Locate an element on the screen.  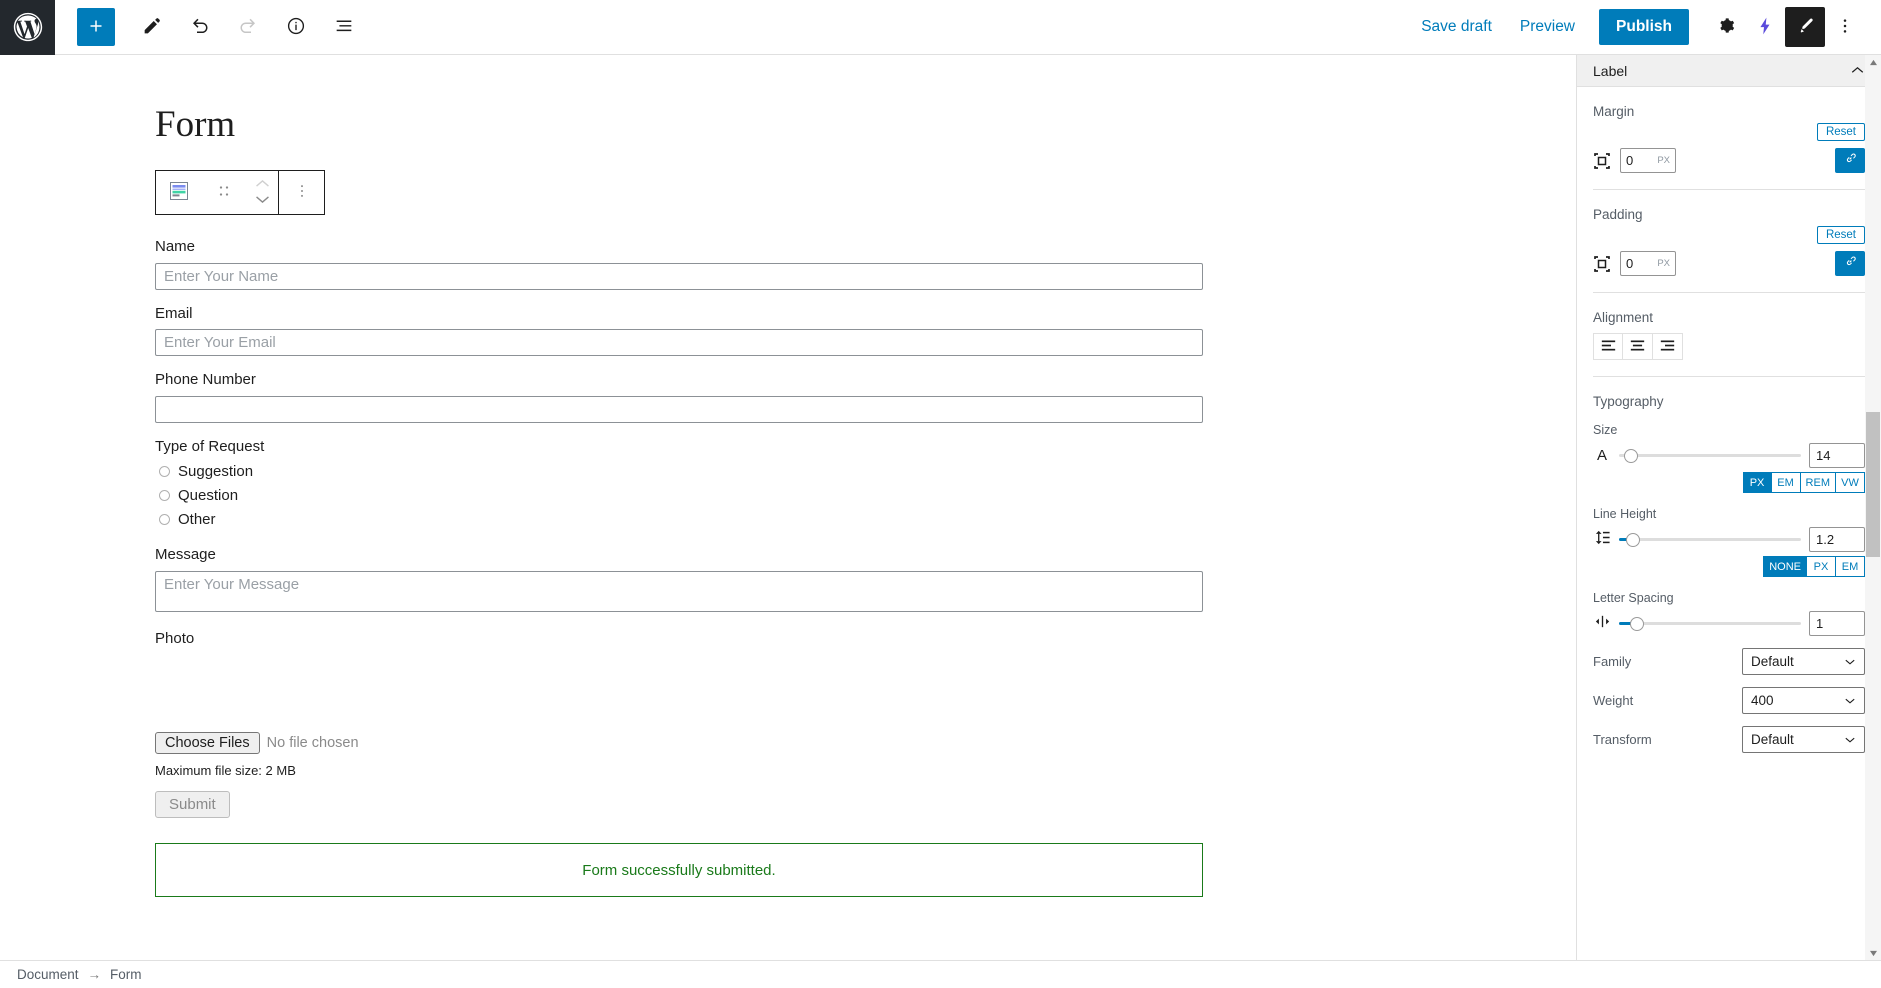
drag-dots-icon is located at coordinates (224, 192).